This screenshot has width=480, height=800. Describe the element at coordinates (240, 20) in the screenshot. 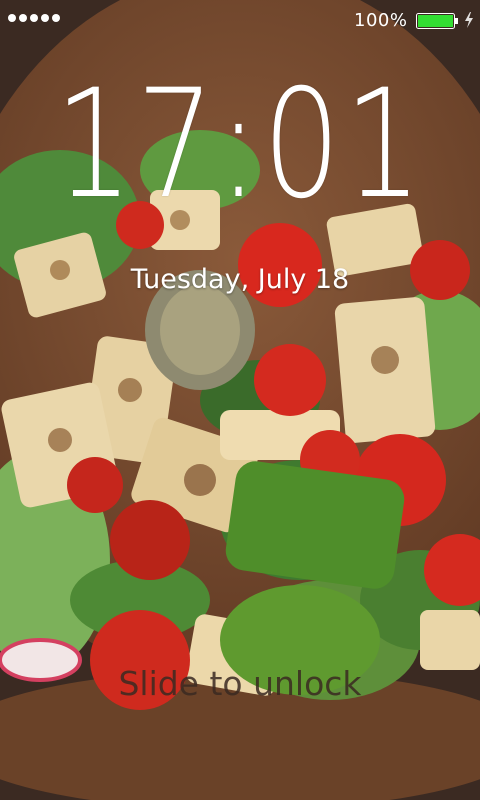

I see `status-bar: 100%` at that location.